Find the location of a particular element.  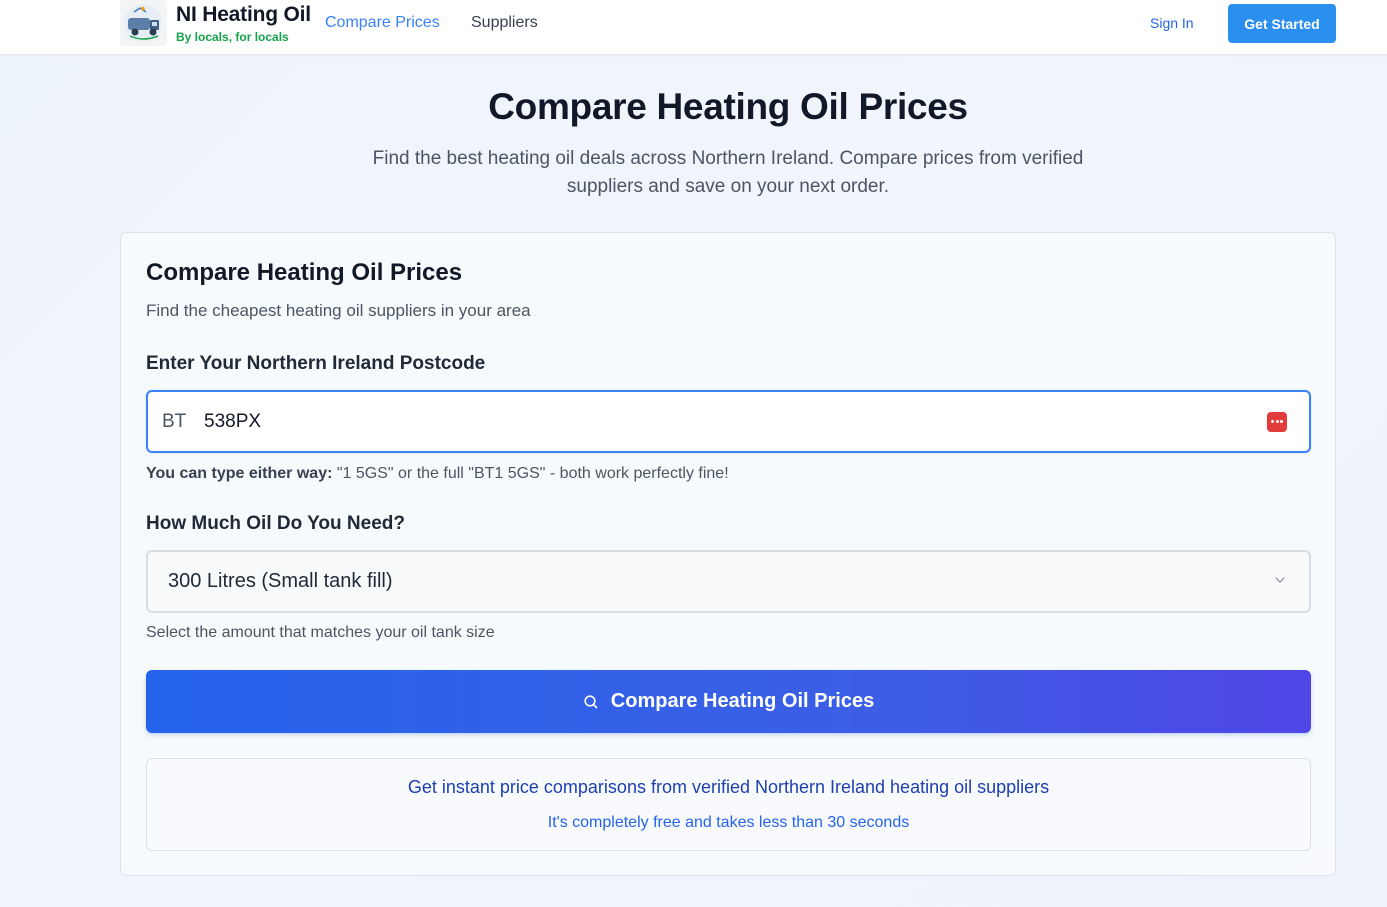

brand-name: NI Heating Oil is located at coordinates (243, 15).